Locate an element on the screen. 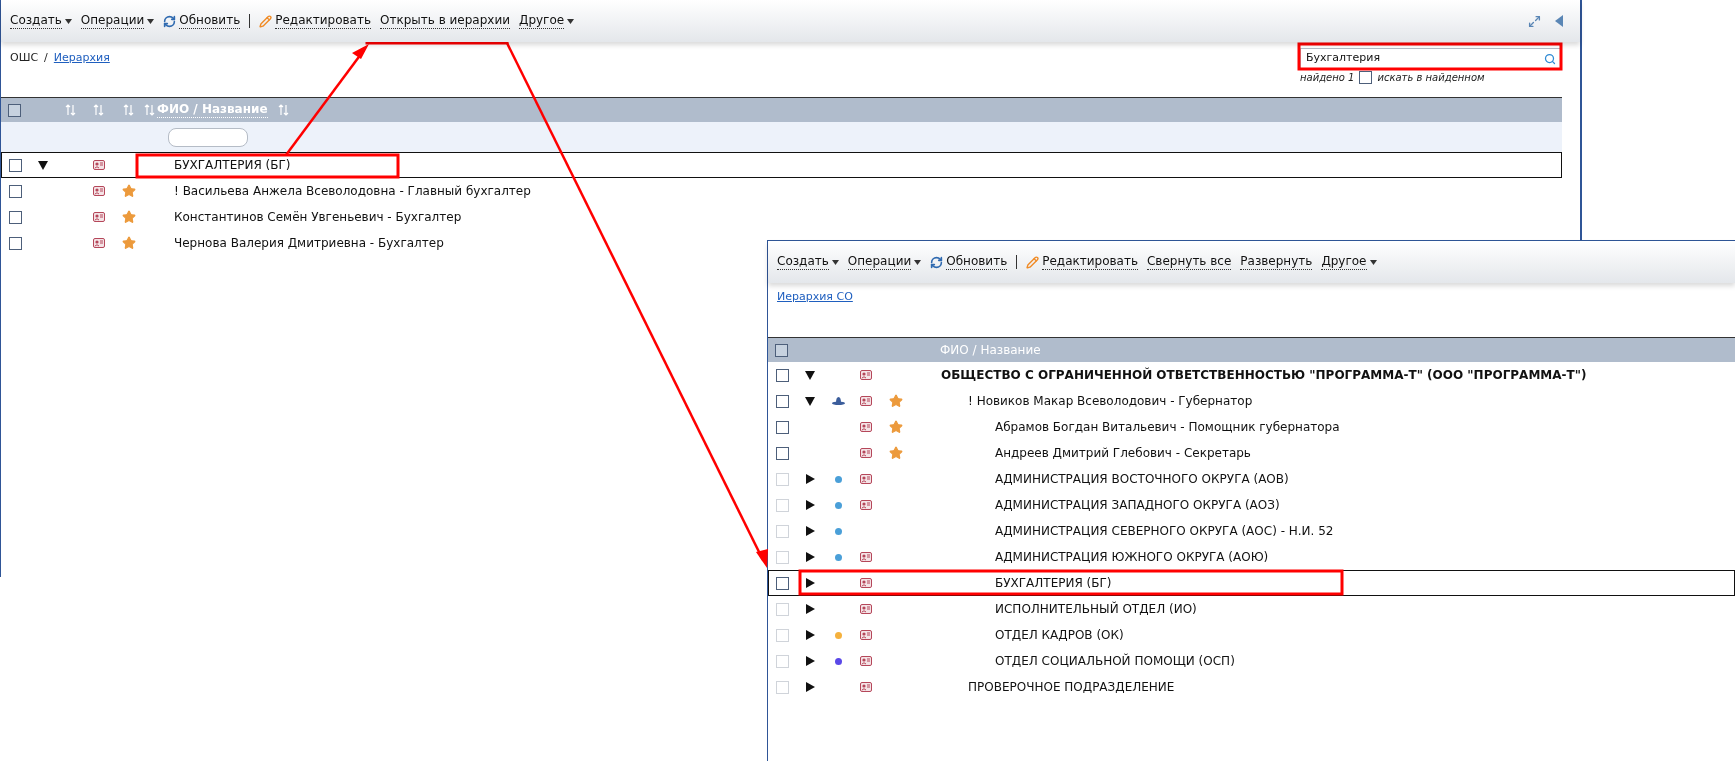 The height and width of the screenshot is (761, 1735). filter-input is located at coordinates (208, 137).